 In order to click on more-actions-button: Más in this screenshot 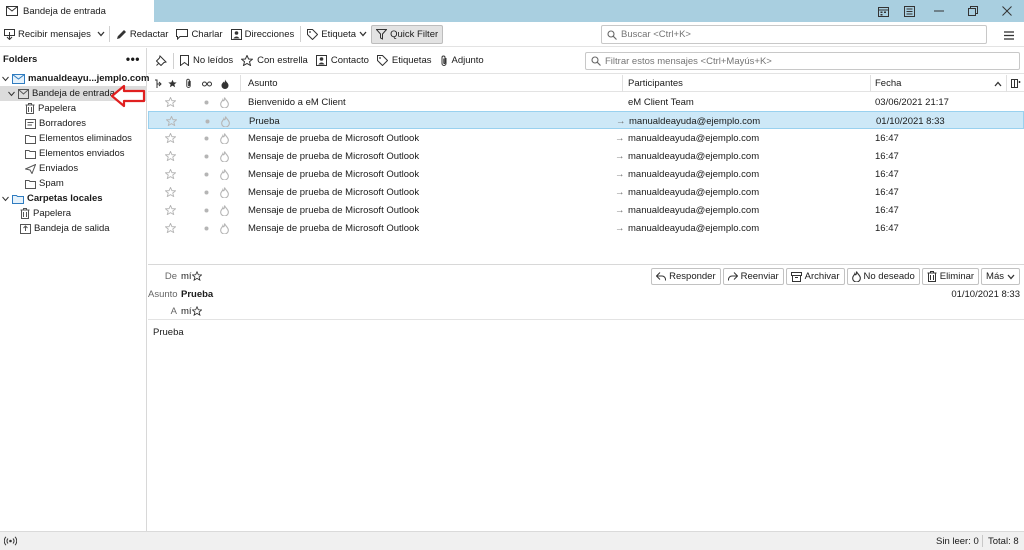, I will do `click(1000, 276)`.